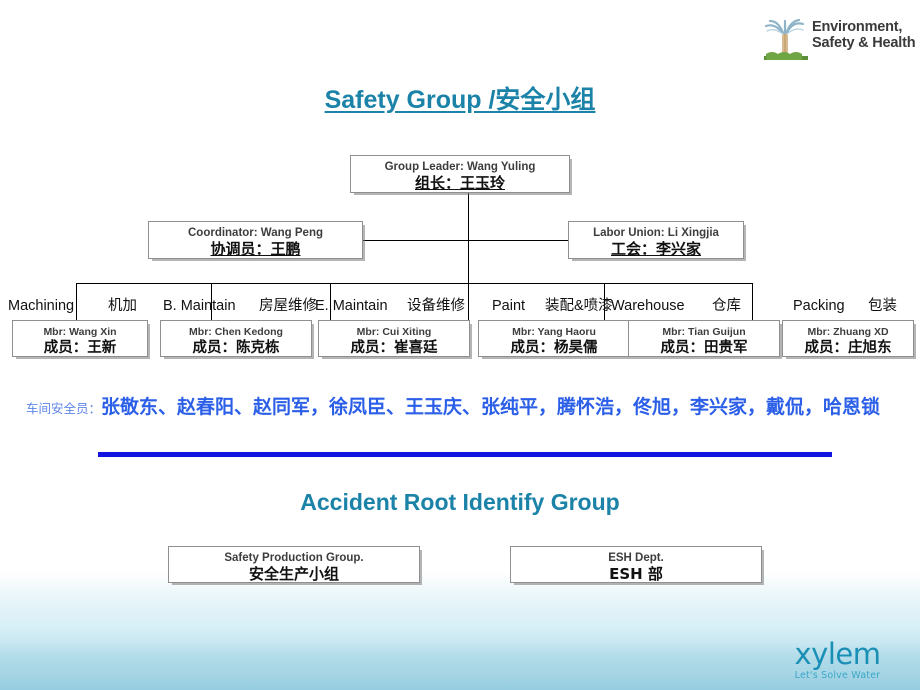 Image resolution: width=920 pixels, height=690 pixels. I want to click on dept-label-bmaintain-cn: 房屋维修, so click(288, 306).